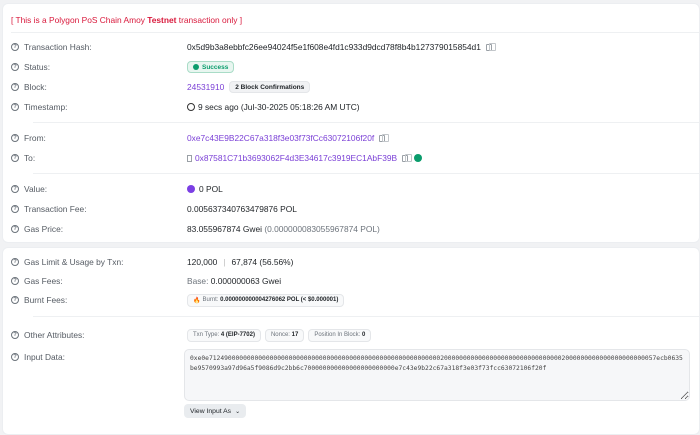 The height and width of the screenshot is (435, 700). Describe the element at coordinates (355, 189) in the screenshot. I see `row-value: ? Value: 0 POL` at that location.